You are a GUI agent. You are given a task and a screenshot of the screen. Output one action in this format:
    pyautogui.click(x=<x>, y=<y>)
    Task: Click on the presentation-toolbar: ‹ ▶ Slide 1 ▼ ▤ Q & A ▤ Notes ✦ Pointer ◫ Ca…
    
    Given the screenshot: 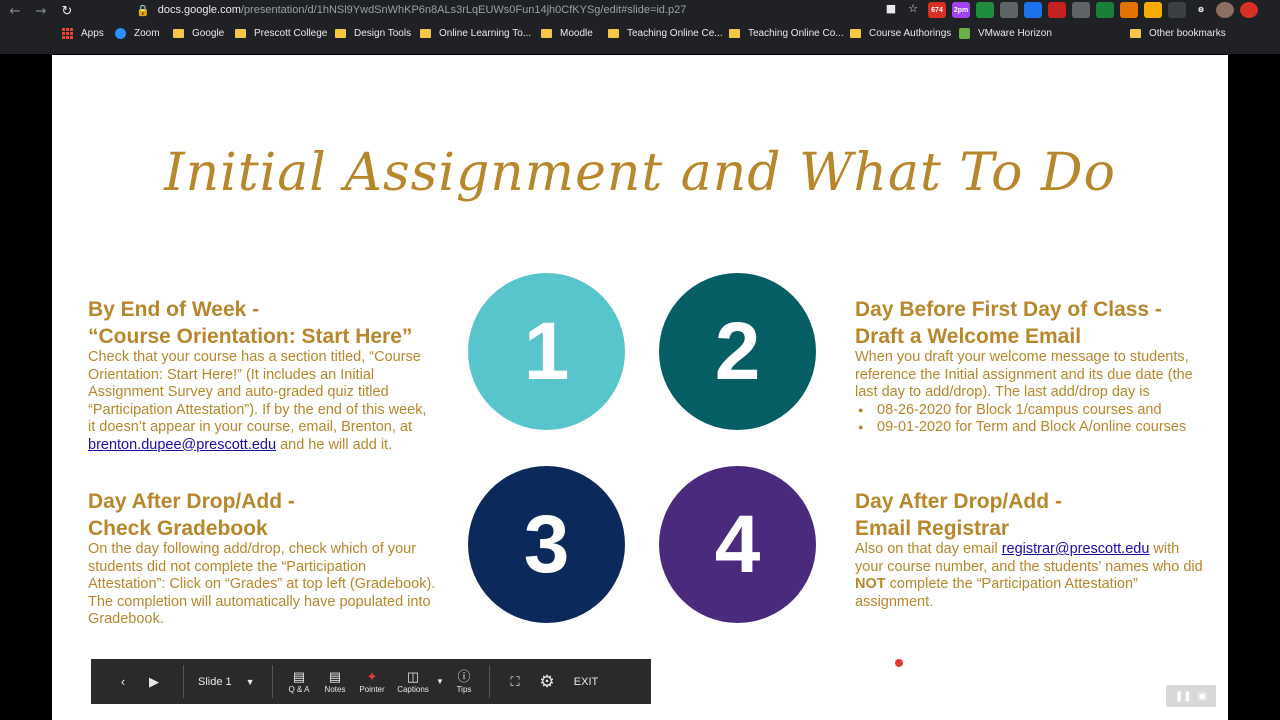 What is the action you would take?
    pyautogui.click(x=371, y=681)
    